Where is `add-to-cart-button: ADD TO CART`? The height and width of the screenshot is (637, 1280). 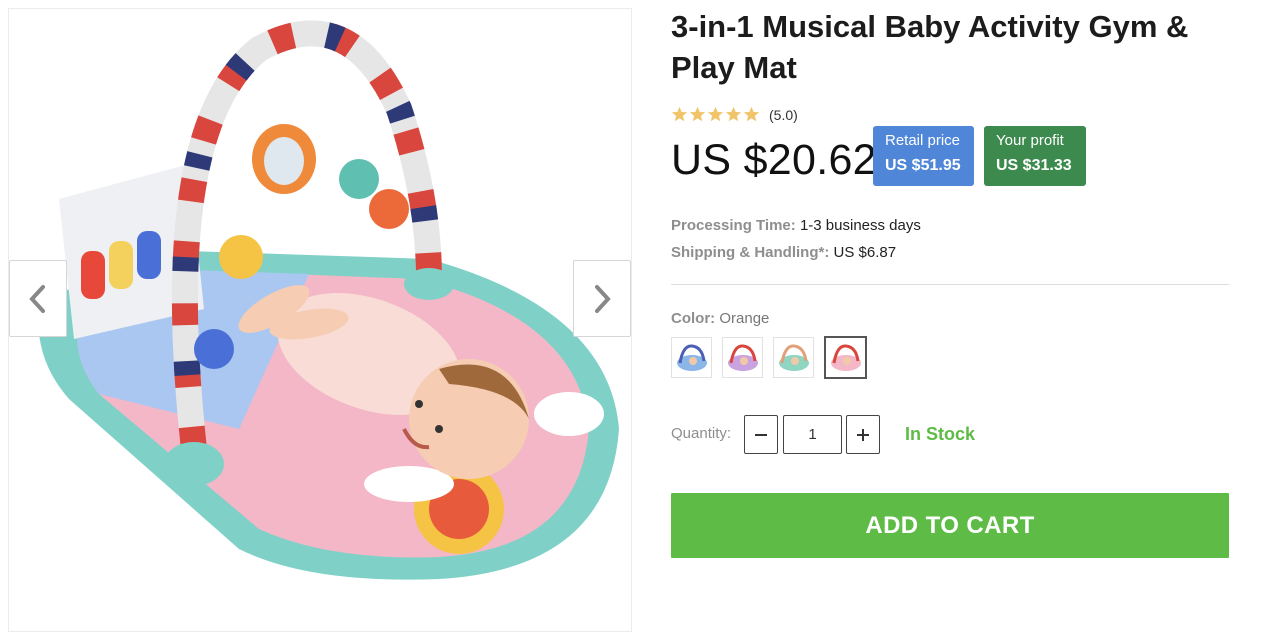
add-to-cart-button: ADD TO CART is located at coordinates (950, 525).